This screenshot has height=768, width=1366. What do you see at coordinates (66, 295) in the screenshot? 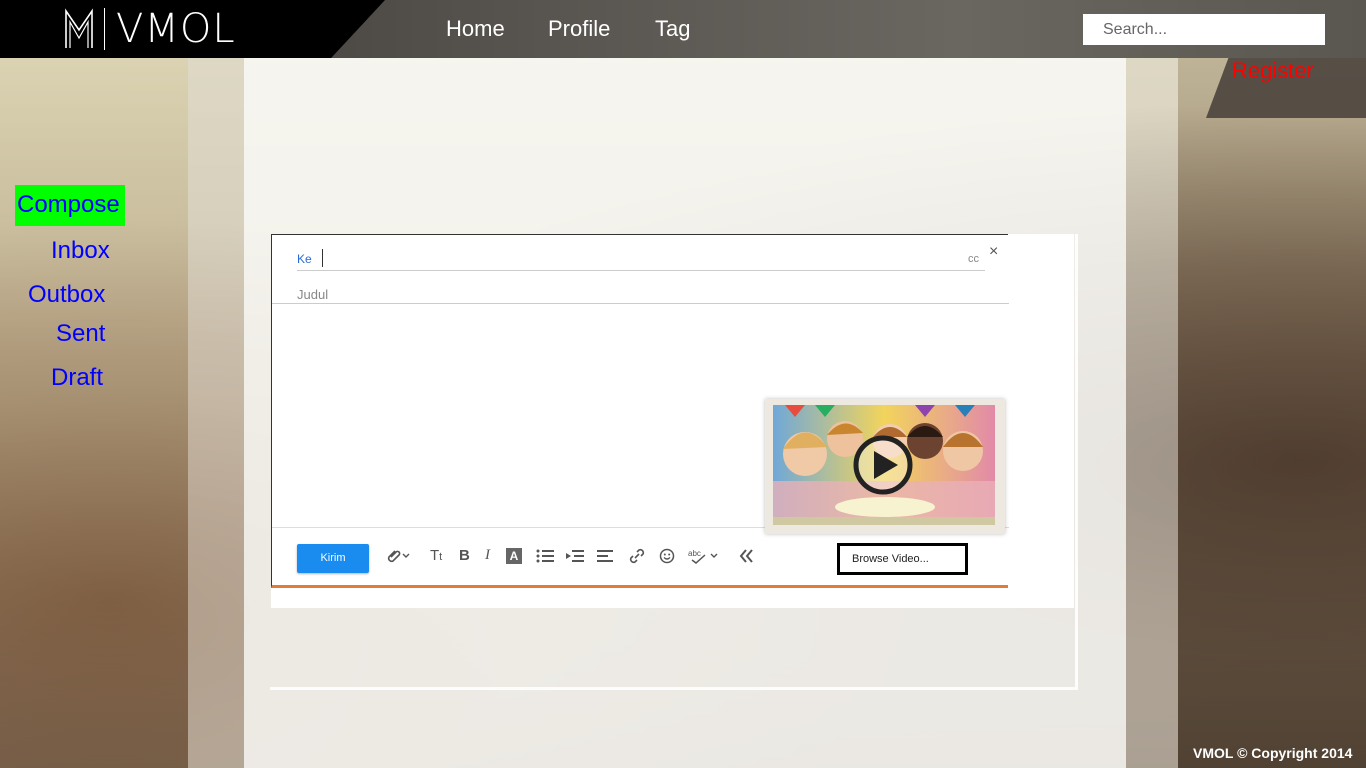
I see `sidebar-item-outbox: Outbox` at bounding box center [66, 295].